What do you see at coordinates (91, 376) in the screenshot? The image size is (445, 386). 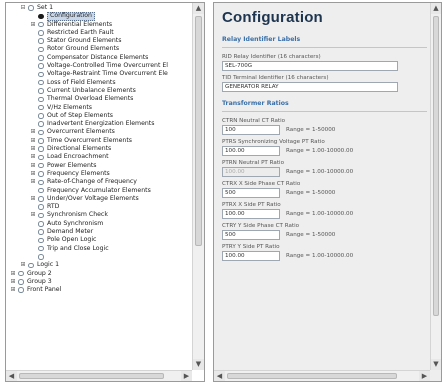 I see `tree-horizontal-scroll-thumb` at bounding box center [91, 376].